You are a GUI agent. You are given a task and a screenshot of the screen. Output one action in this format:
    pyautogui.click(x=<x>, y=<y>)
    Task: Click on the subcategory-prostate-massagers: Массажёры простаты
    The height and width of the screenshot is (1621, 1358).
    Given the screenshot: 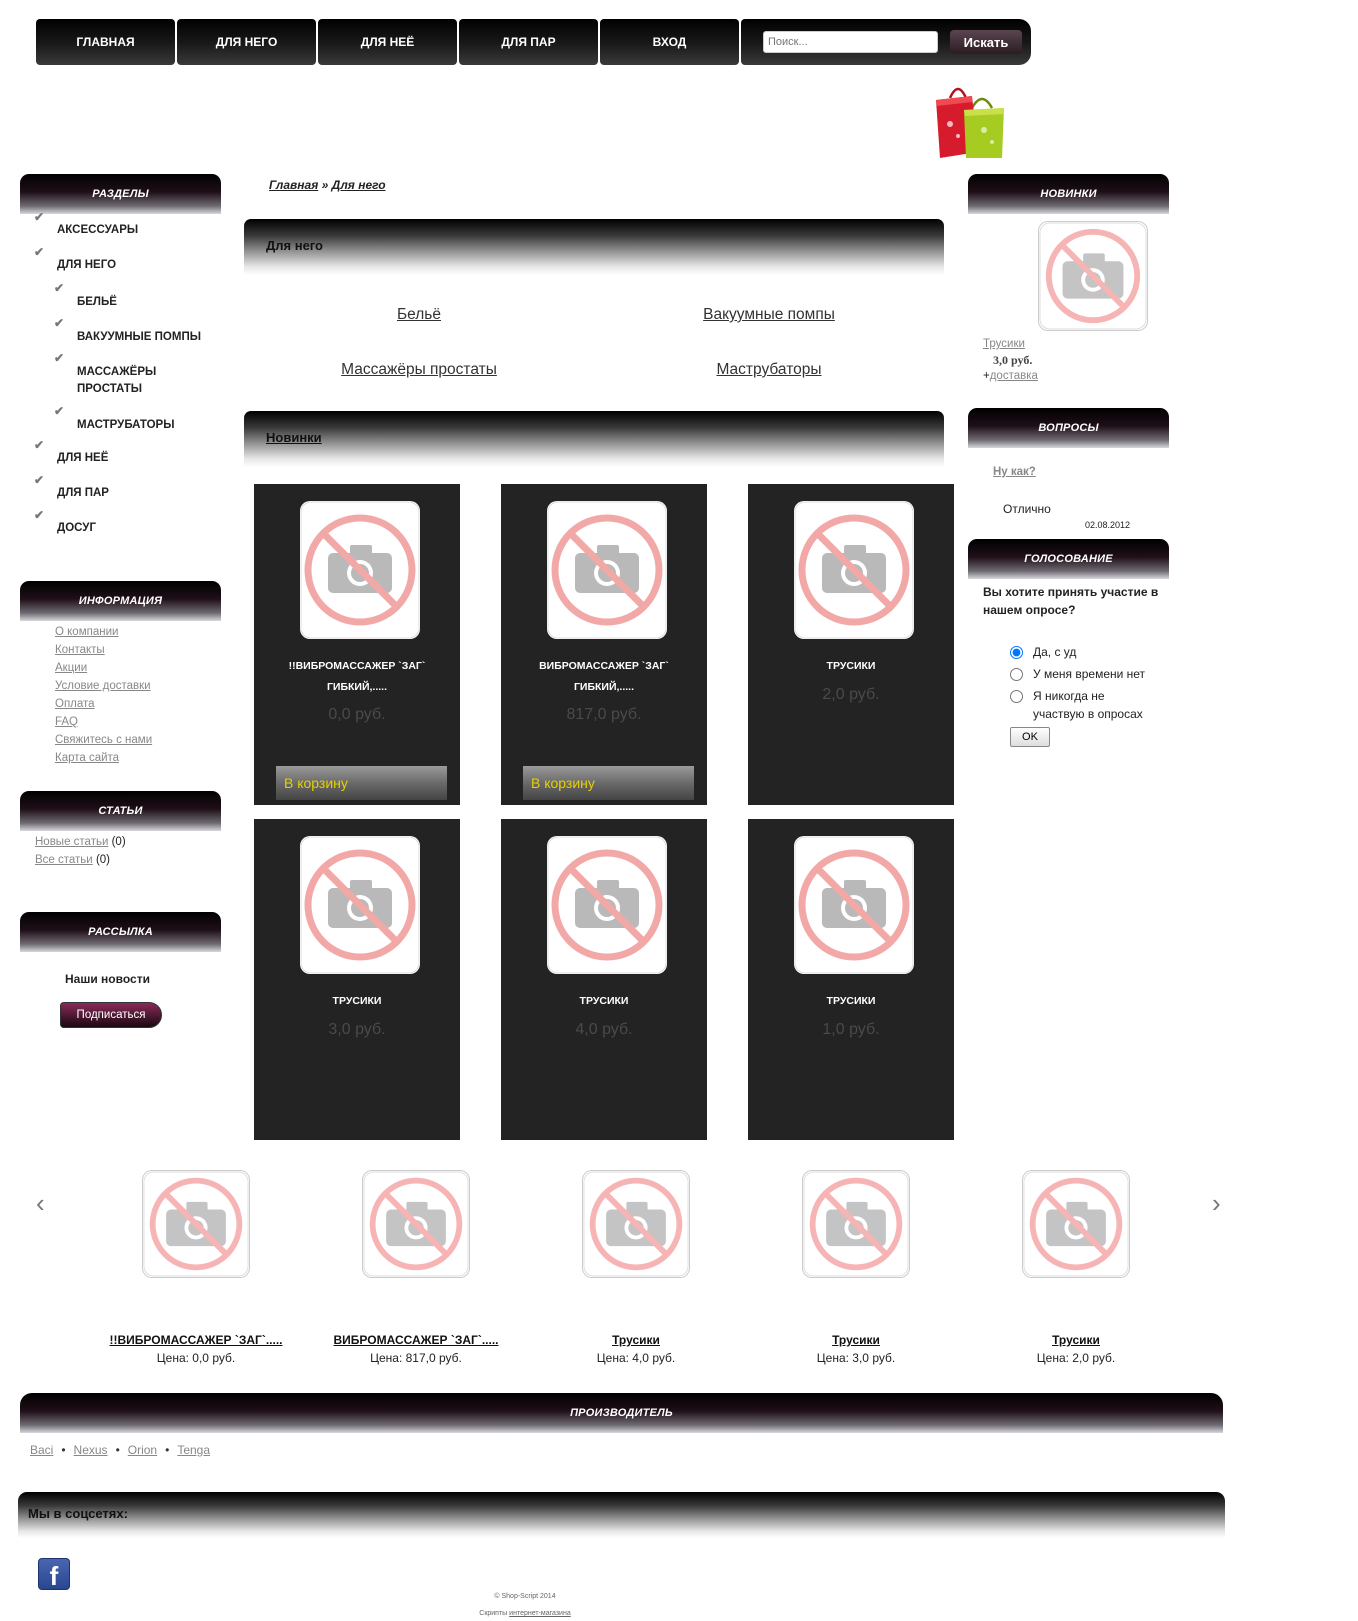 What is the action you would take?
    pyautogui.click(x=419, y=369)
    